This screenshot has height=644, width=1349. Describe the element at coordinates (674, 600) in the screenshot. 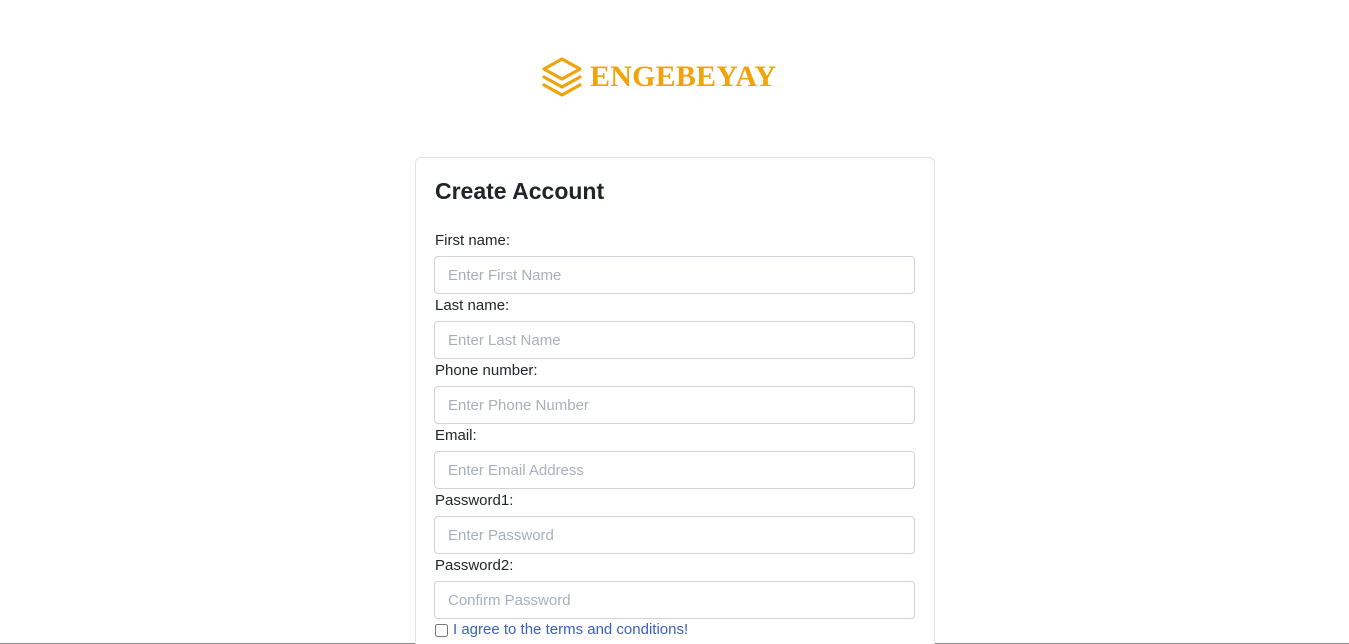

I see `password2-input` at that location.